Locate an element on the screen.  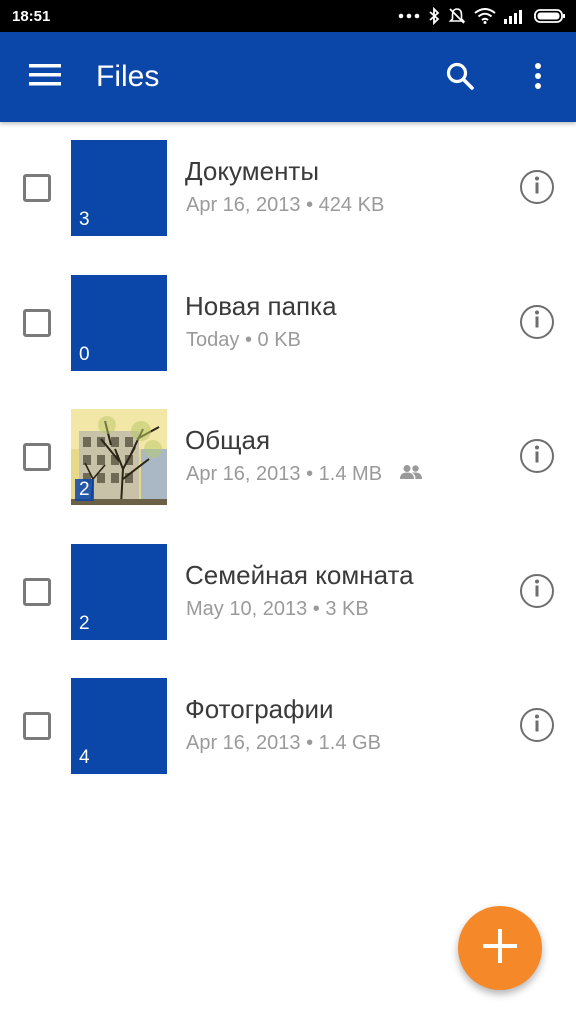
battery-icon is located at coordinates (550, 16).